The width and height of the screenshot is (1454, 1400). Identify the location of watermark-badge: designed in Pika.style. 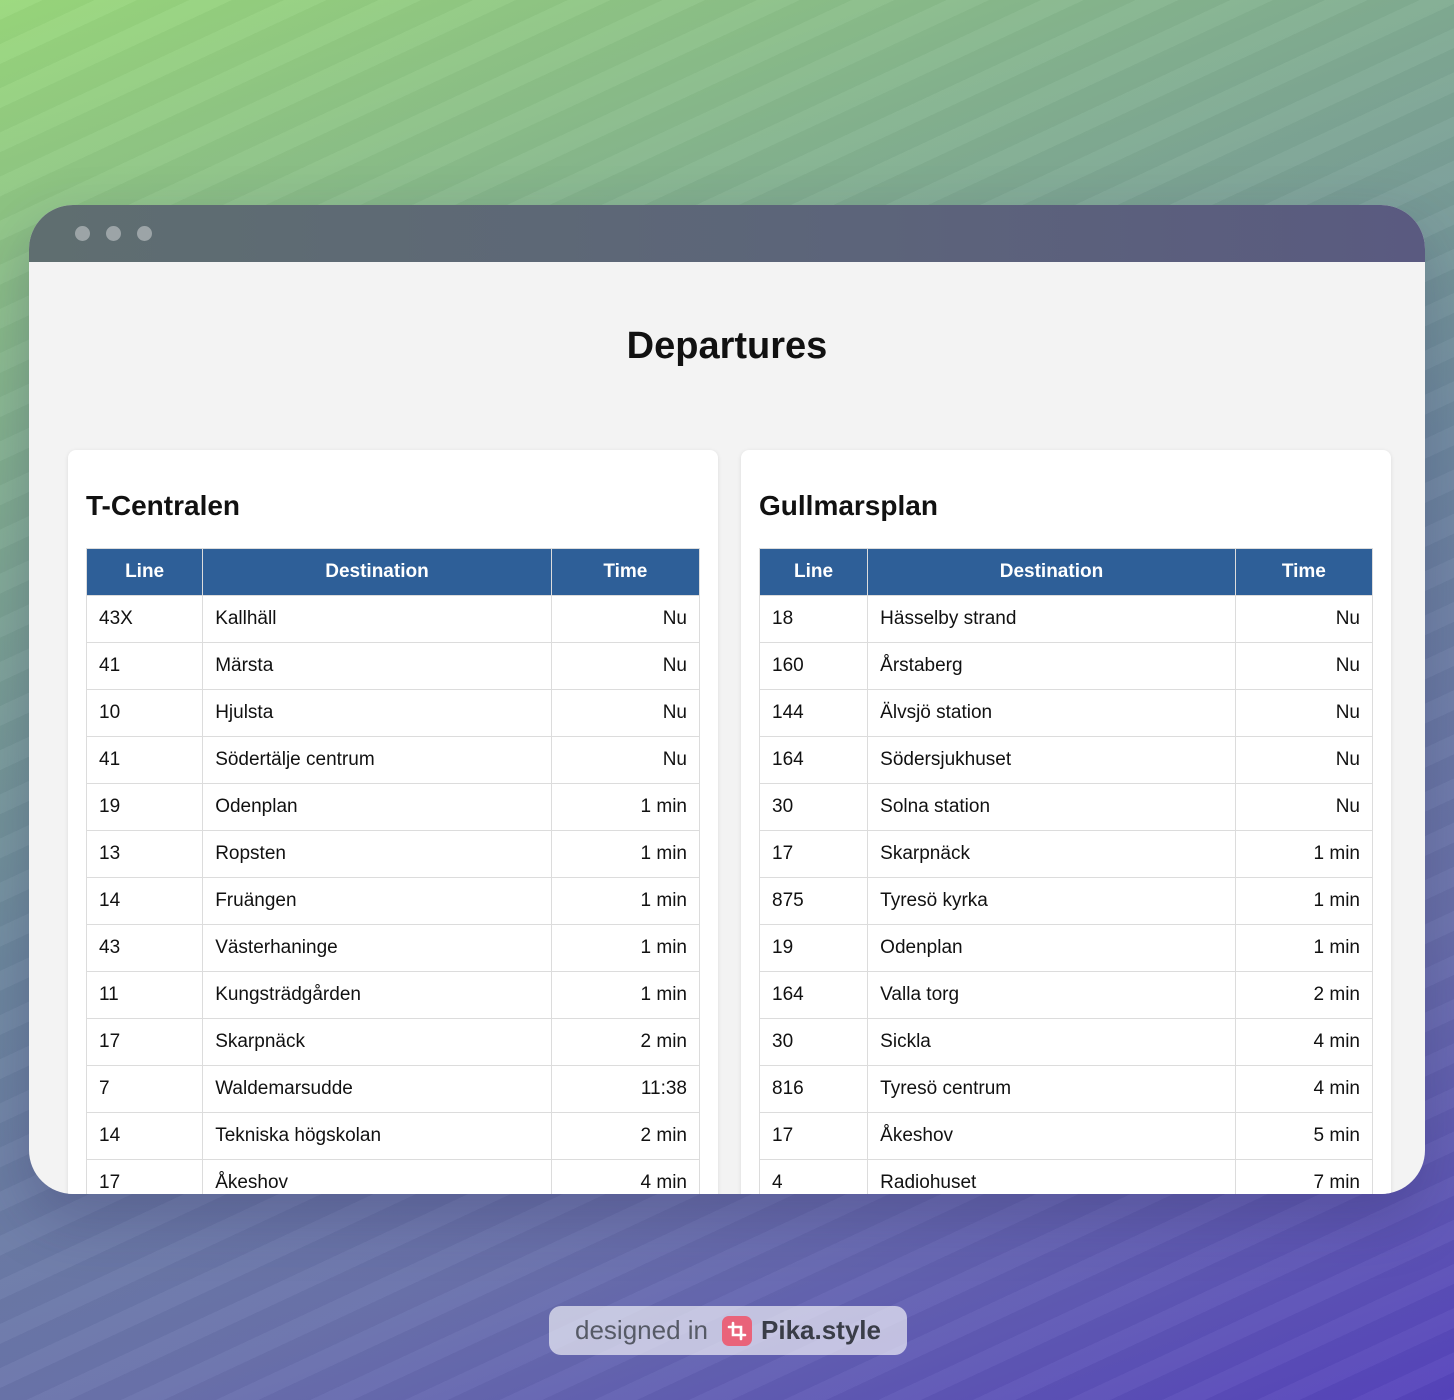
(728, 1330).